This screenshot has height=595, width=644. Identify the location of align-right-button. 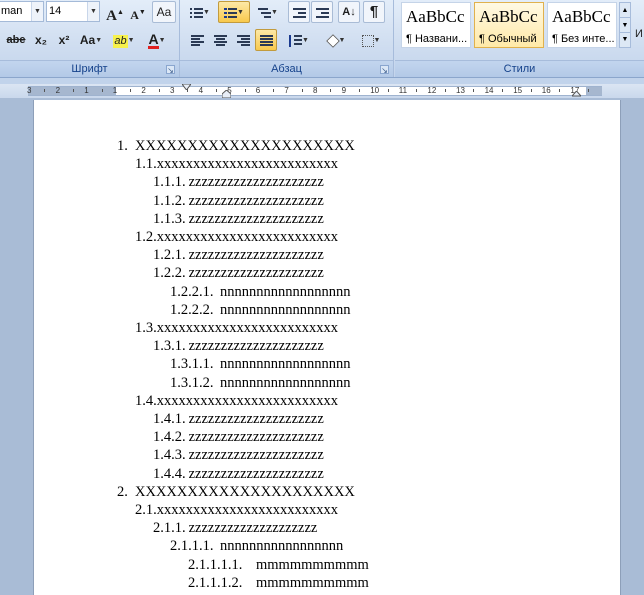
(243, 40).